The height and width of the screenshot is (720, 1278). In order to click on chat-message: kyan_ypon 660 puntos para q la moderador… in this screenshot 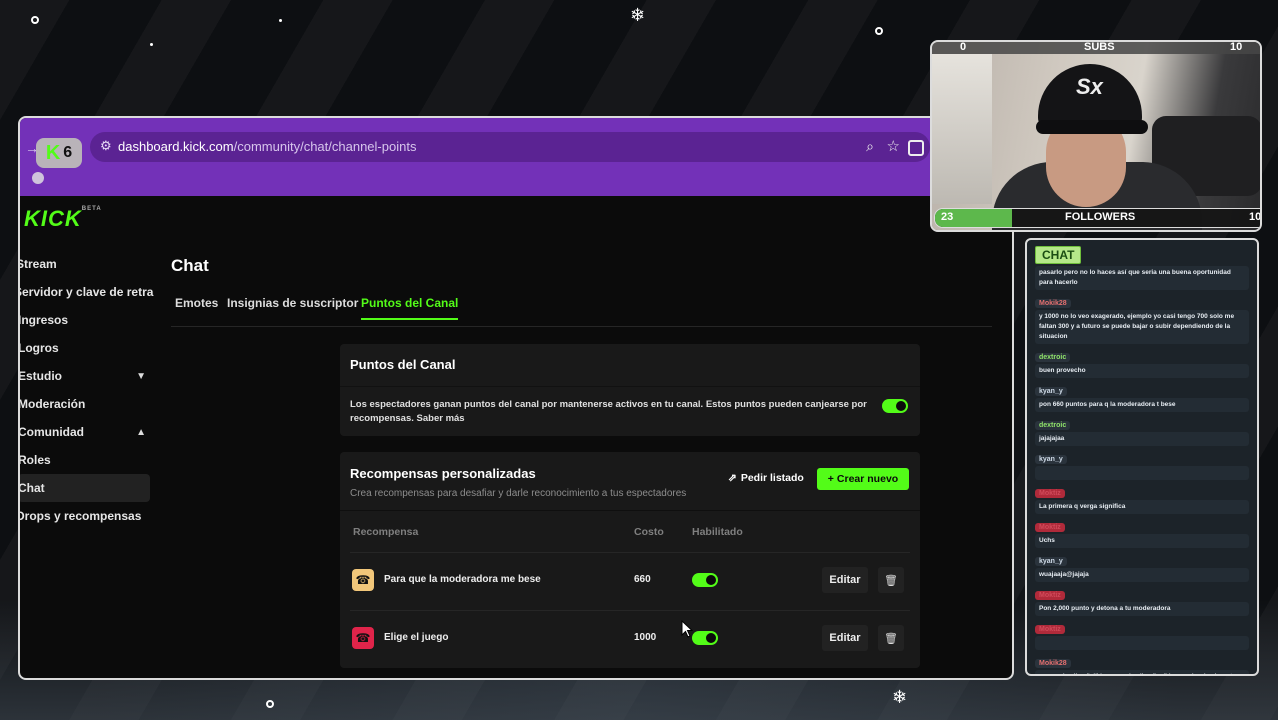, I will do `click(1142, 396)`.